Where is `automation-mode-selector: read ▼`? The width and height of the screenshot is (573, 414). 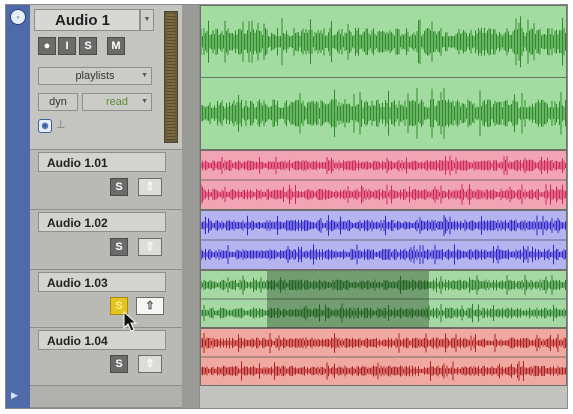 automation-mode-selector: read ▼ is located at coordinates (117, 102).